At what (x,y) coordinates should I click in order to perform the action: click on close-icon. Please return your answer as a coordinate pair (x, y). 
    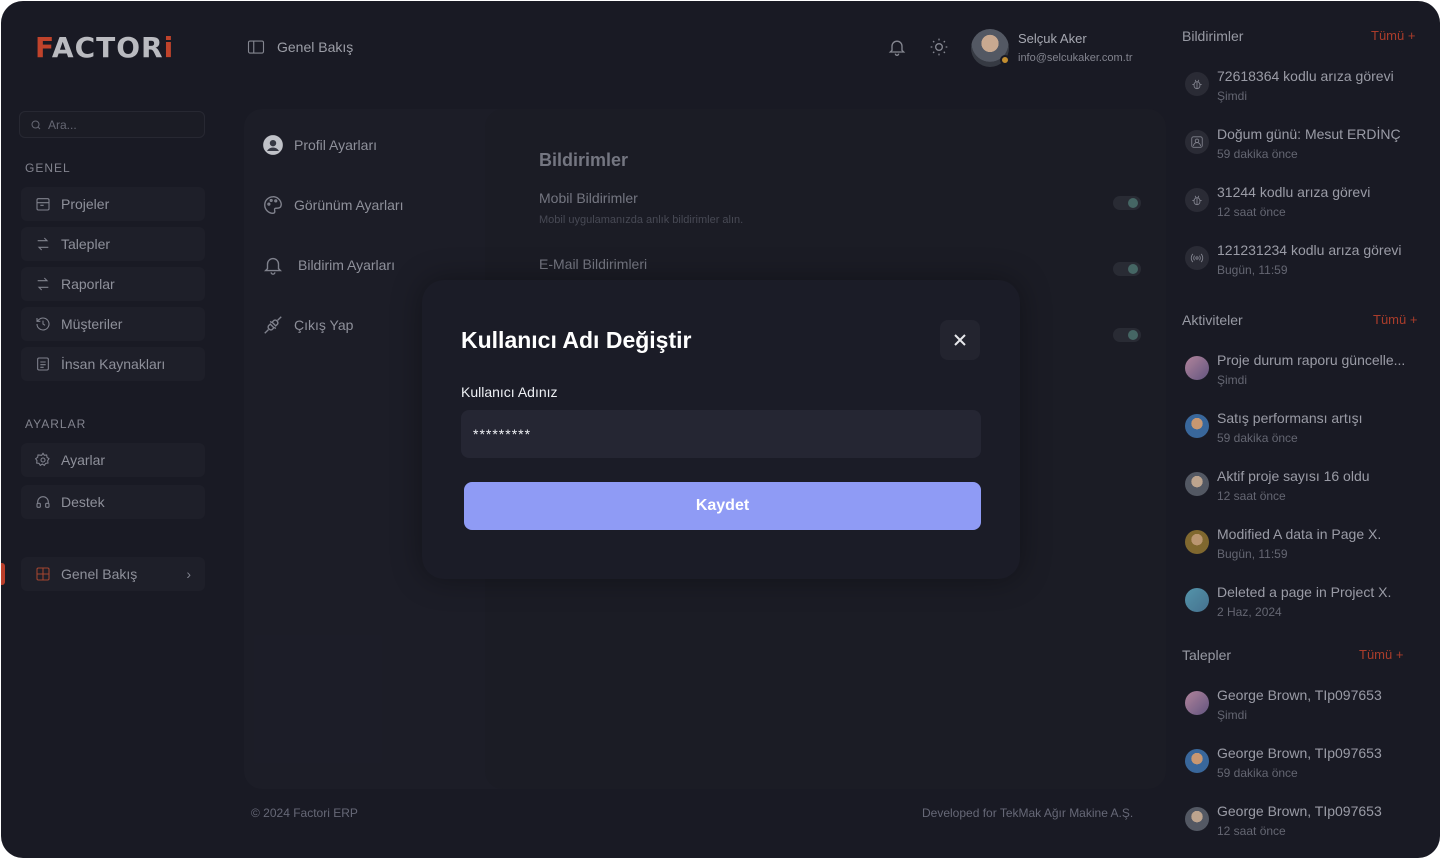
    Looking at the image, I should click on (960, 340).